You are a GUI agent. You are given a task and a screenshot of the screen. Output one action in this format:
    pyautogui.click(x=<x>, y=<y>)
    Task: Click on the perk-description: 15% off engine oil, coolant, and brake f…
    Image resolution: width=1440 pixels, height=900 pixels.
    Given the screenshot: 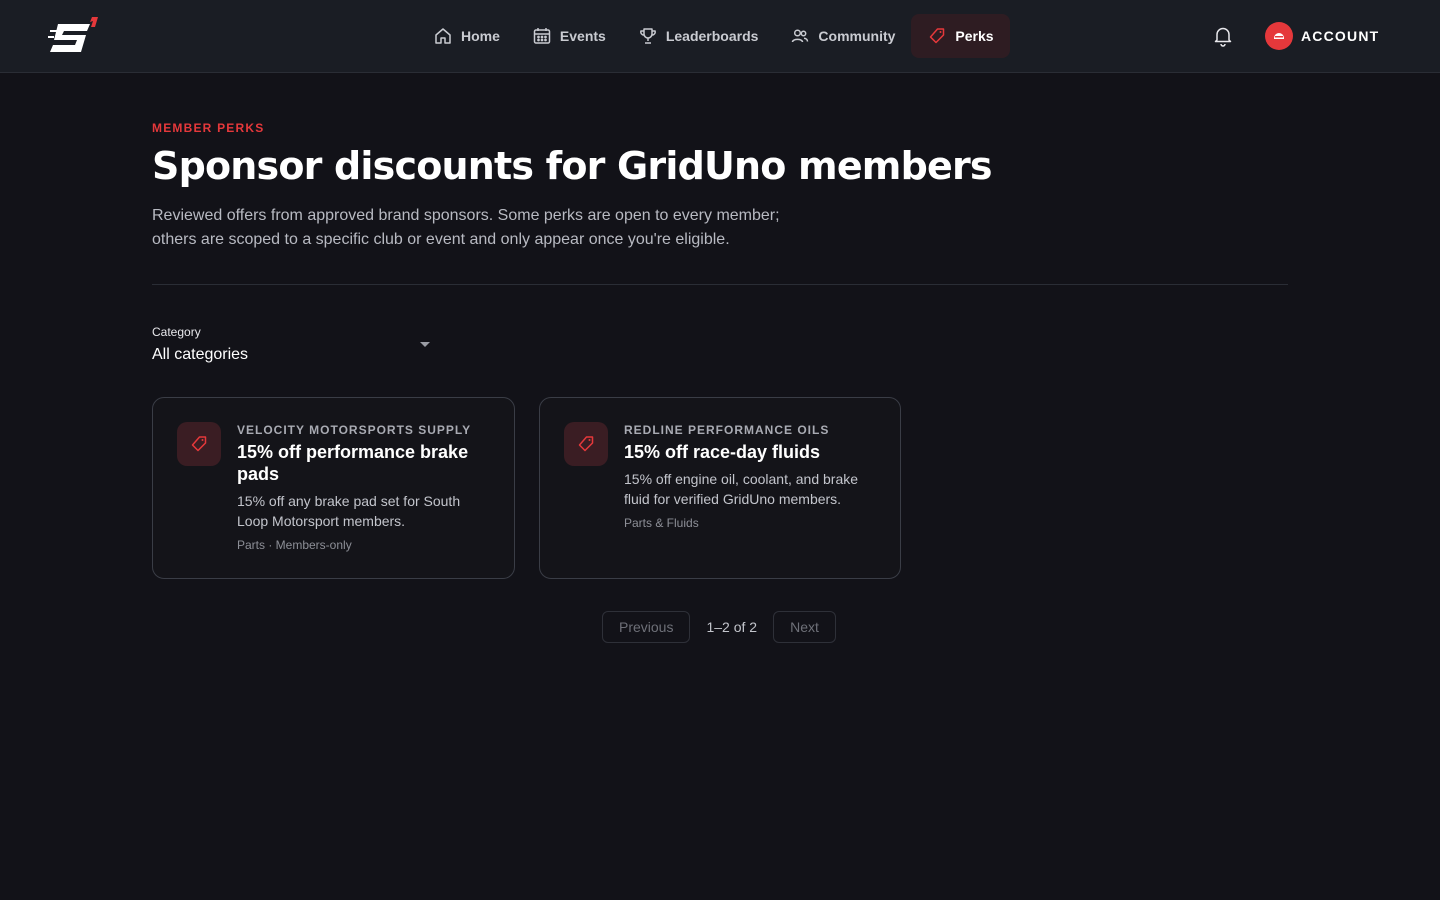 What is the action you would take?
    pyautogui.click(x=741, y=489)
    